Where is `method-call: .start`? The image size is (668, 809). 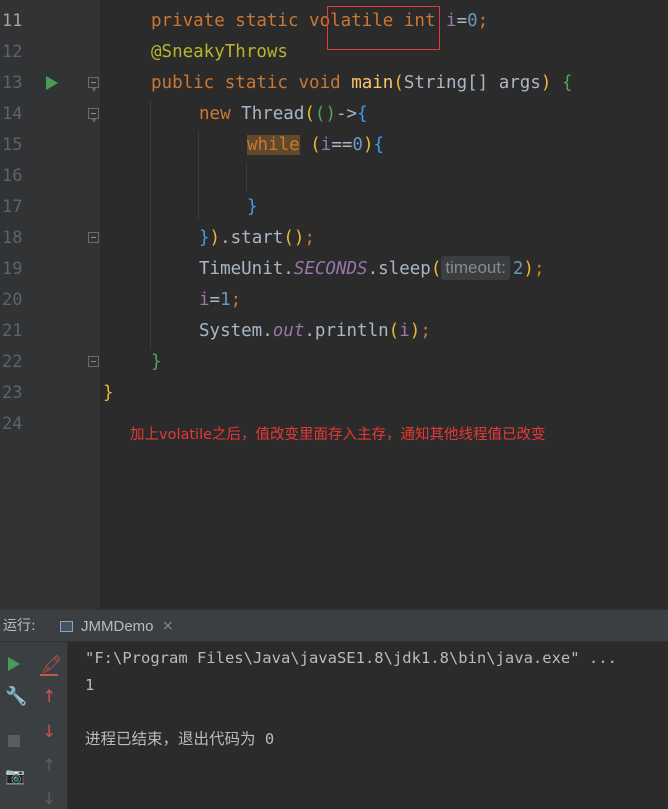 method-call: .start is located at coordinates (252, 238).